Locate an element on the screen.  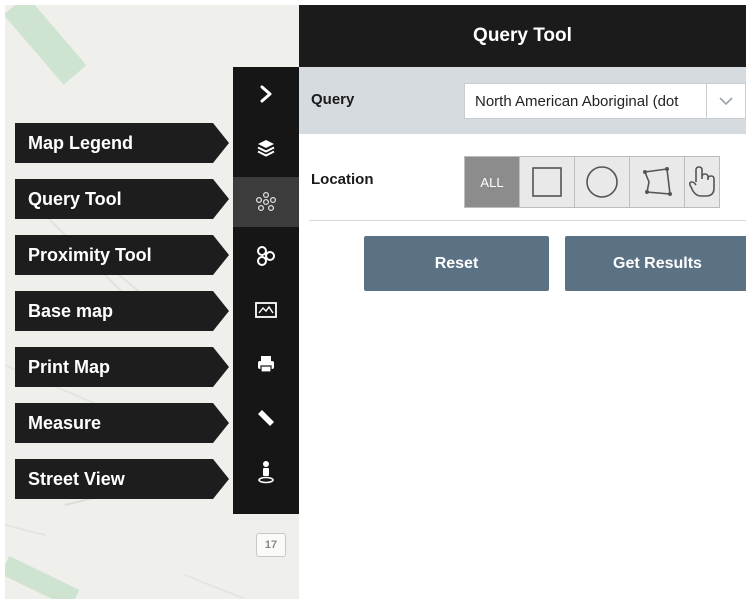
location-polygon-button is located at coordinates (657, 182).